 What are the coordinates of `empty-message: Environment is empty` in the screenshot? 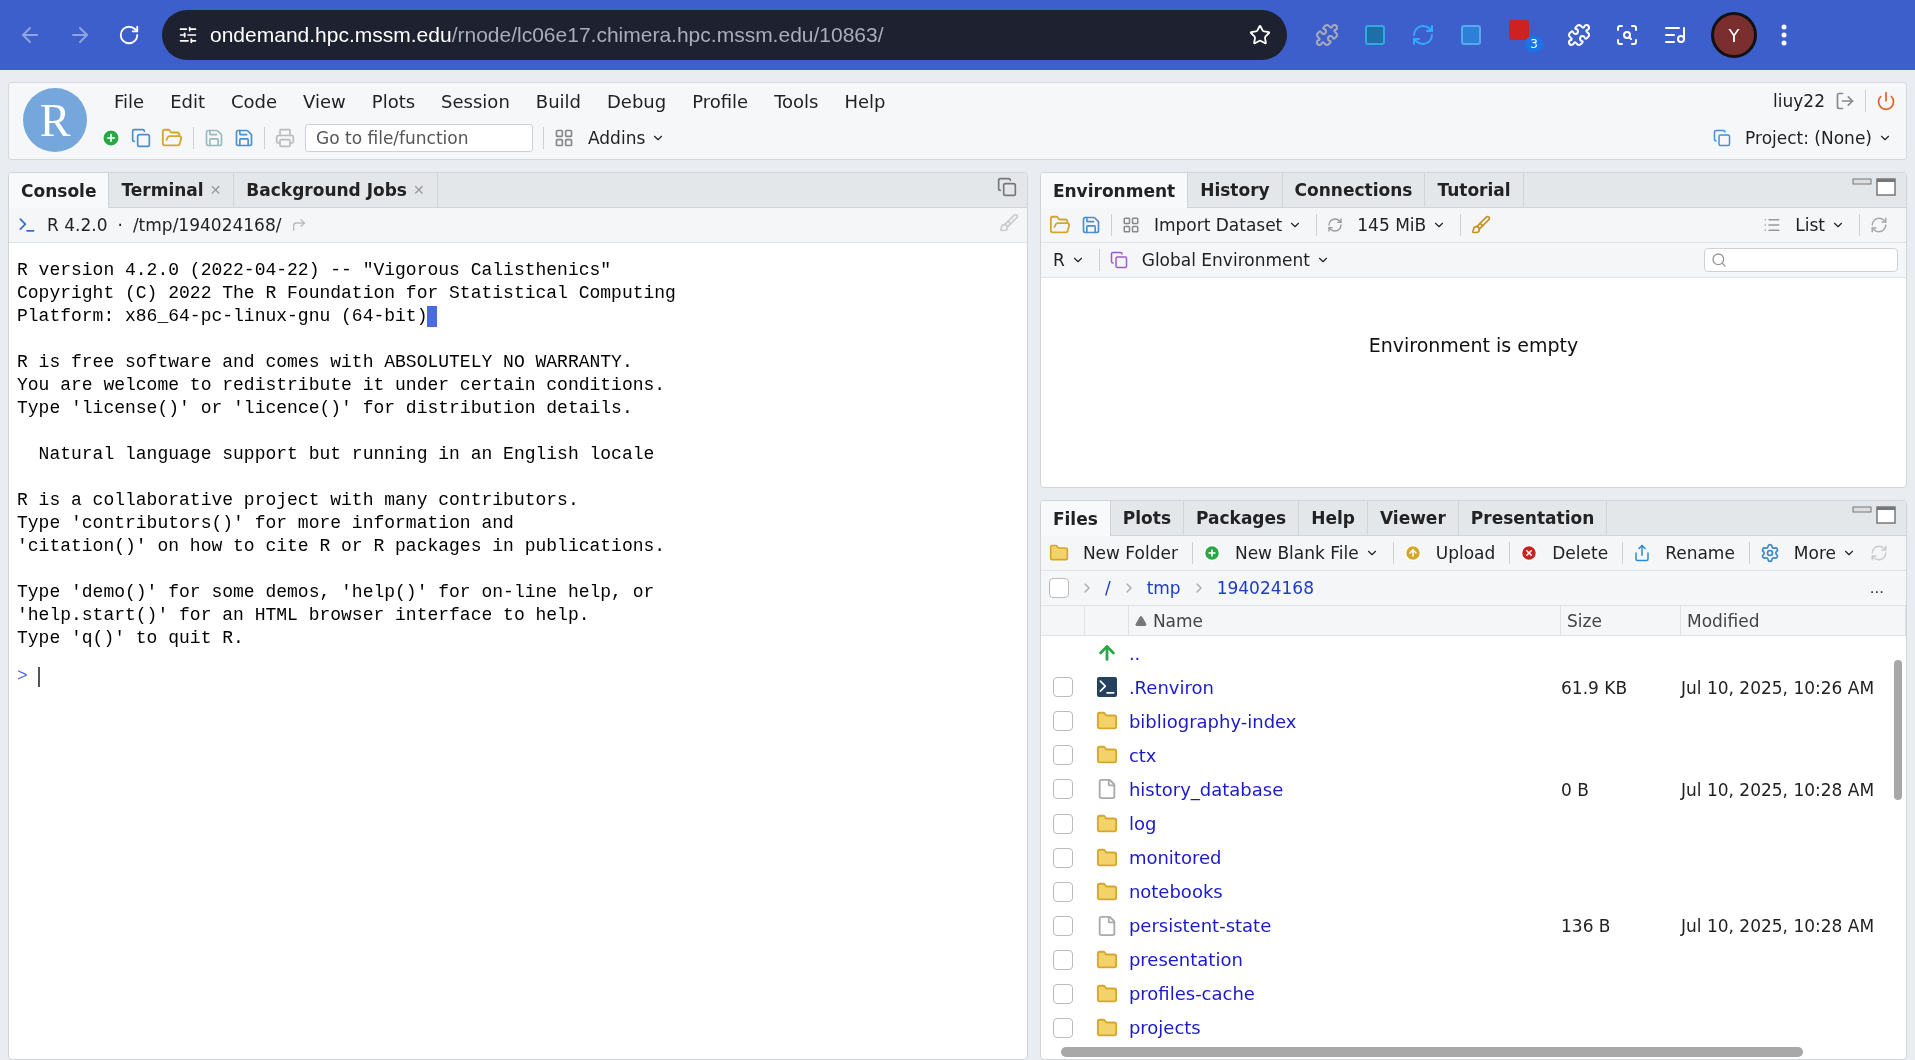 It's located at (1473, 346).